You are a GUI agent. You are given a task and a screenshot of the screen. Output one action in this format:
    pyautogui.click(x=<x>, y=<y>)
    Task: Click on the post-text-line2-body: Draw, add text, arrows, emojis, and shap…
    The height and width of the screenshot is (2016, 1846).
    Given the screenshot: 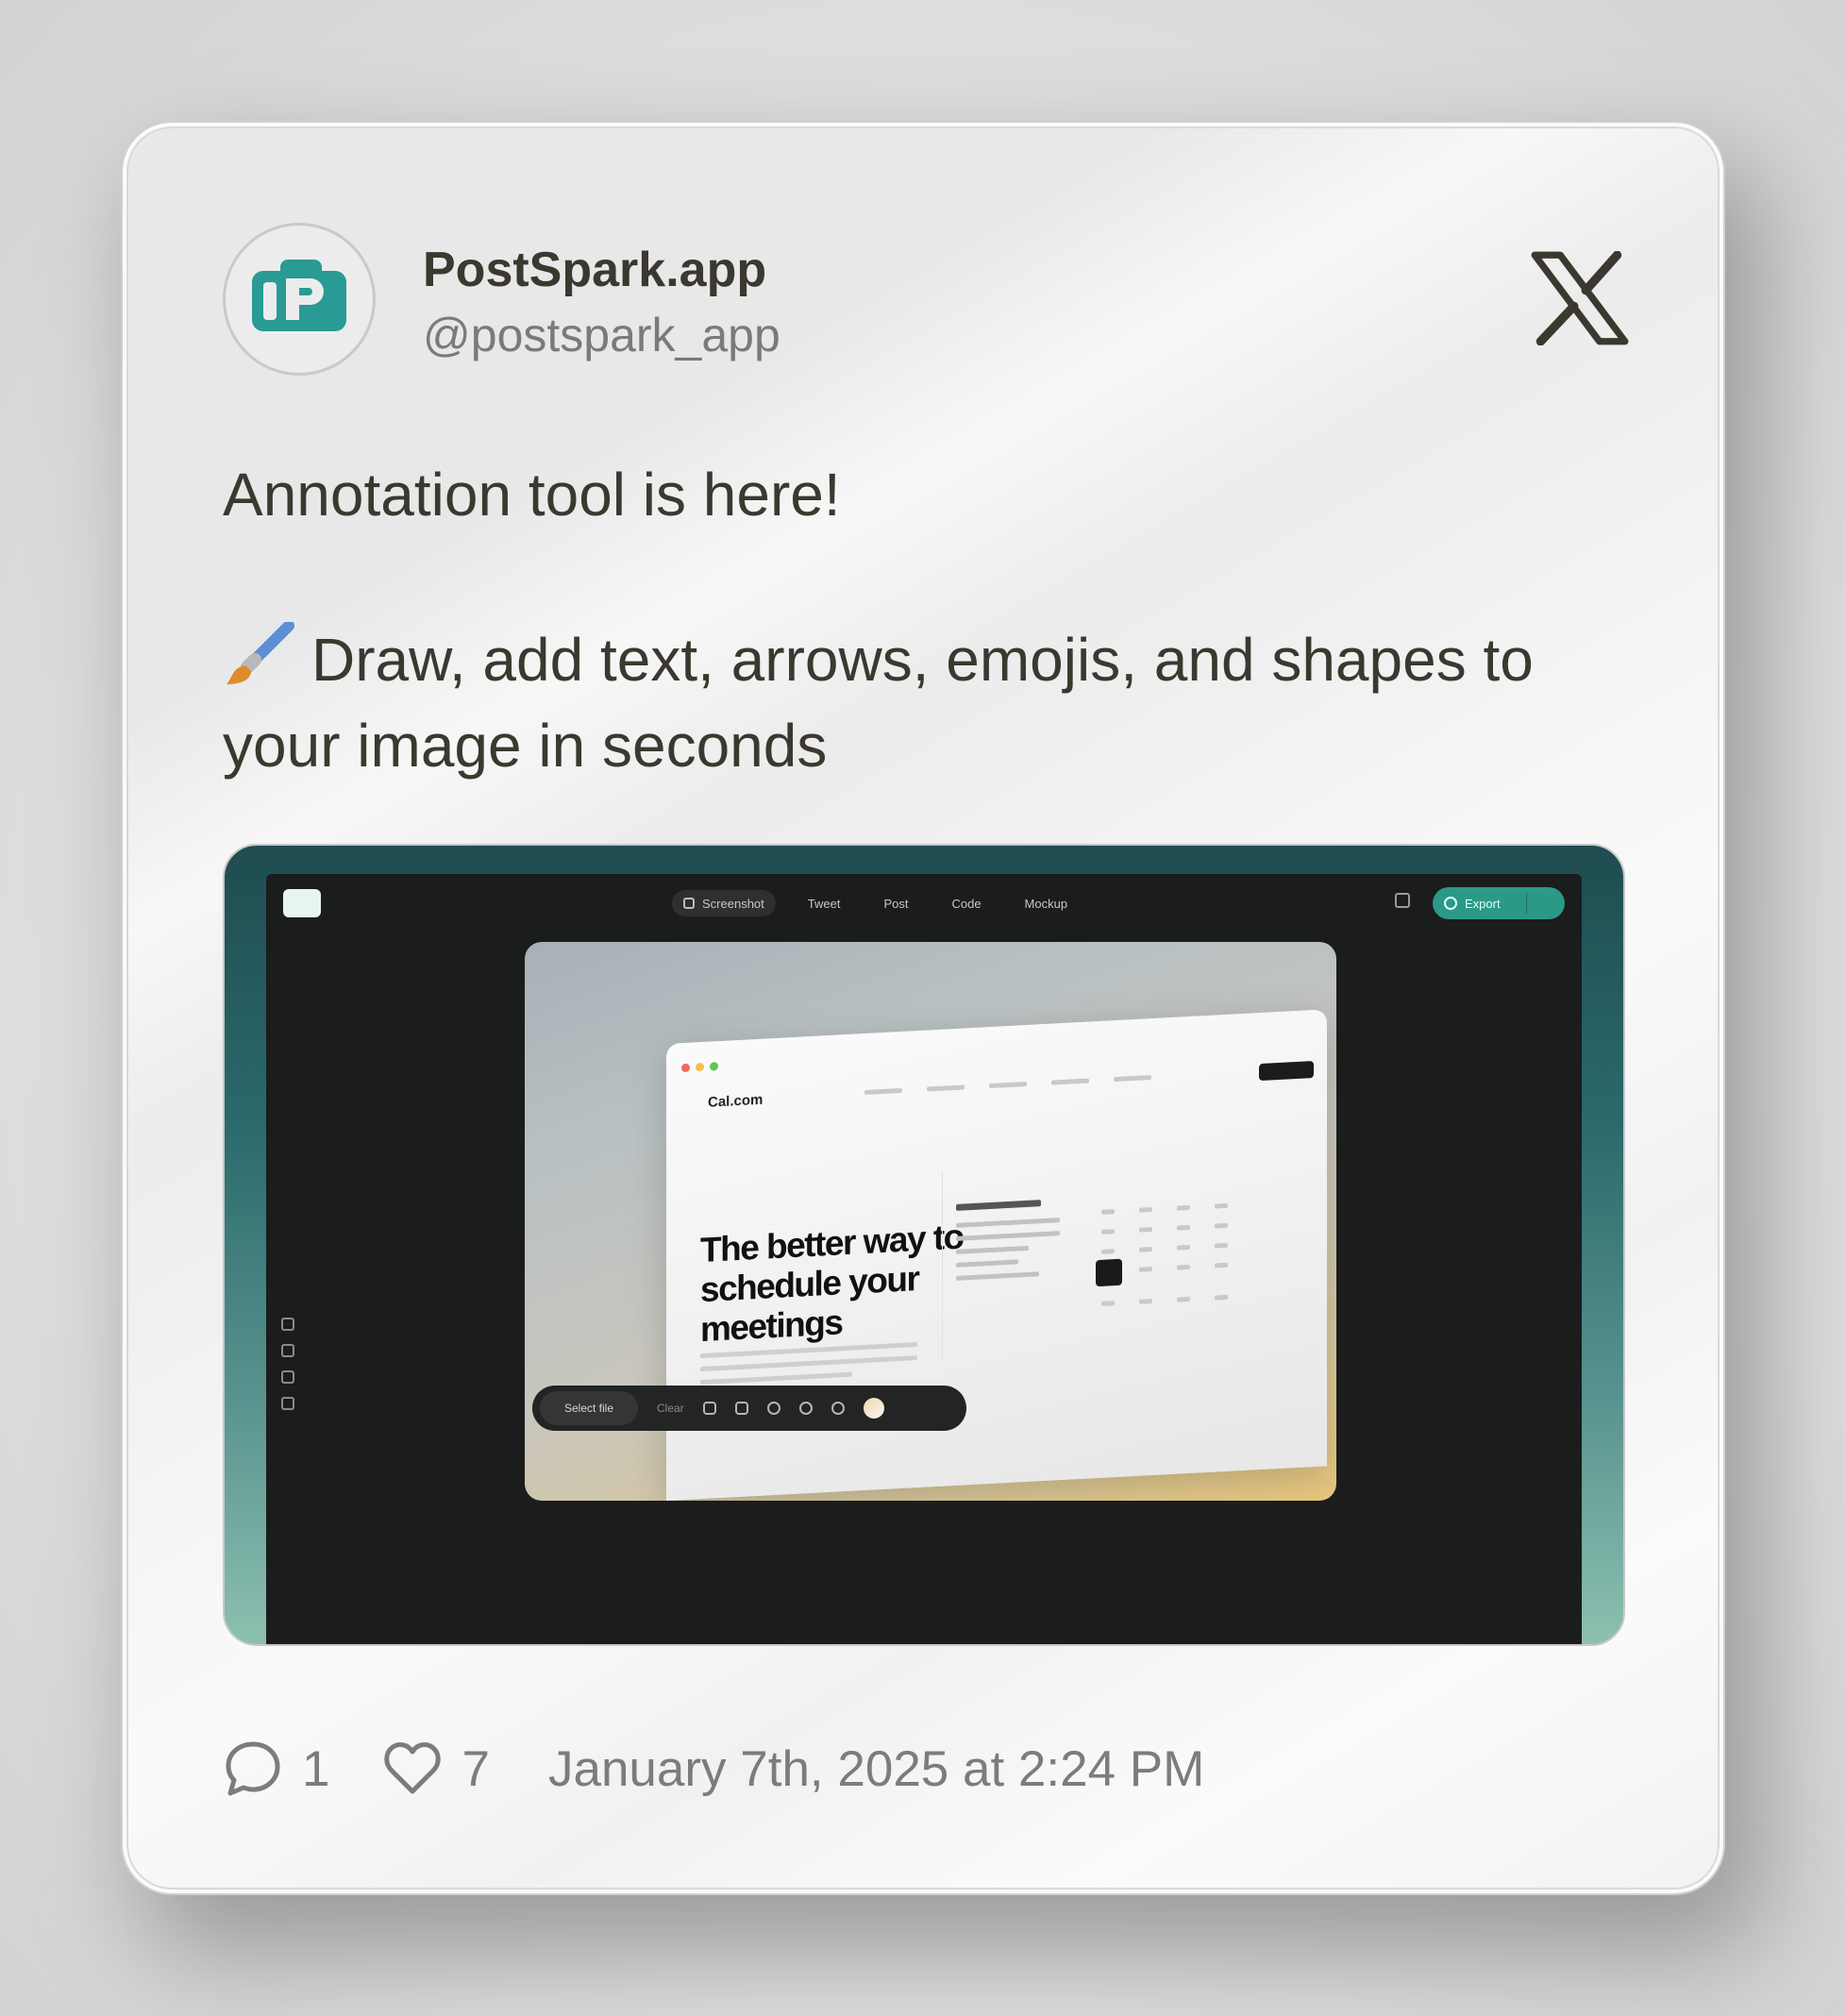 What is the action you would take?
    pyautogui.click(x=878, y=703)
    